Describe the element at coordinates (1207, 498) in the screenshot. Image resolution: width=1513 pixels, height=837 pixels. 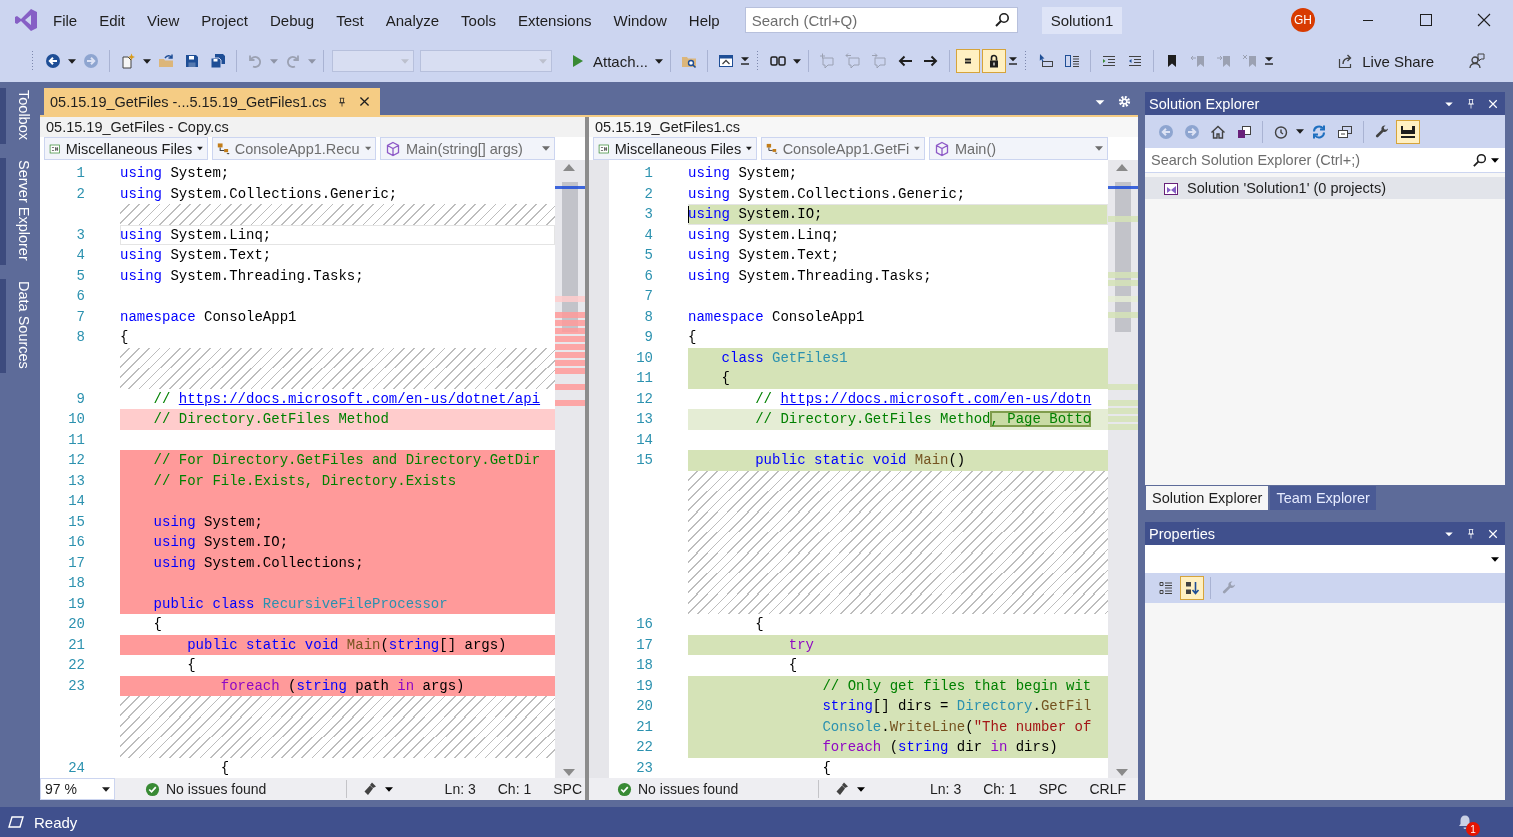
I see `panel-tab: Solution Explorer` at that location.